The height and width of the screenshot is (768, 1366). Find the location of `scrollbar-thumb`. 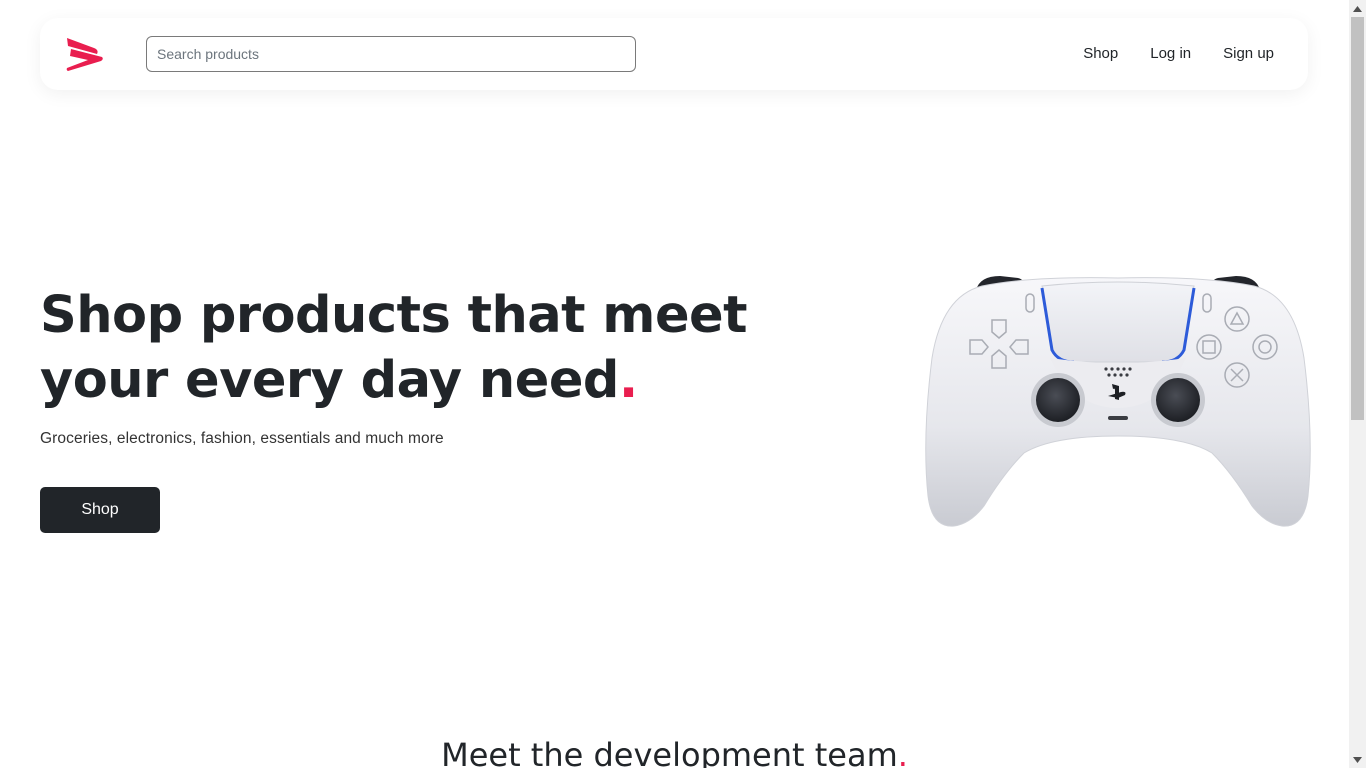

scrollbar-thumb is located at coordinates (1357, 218).